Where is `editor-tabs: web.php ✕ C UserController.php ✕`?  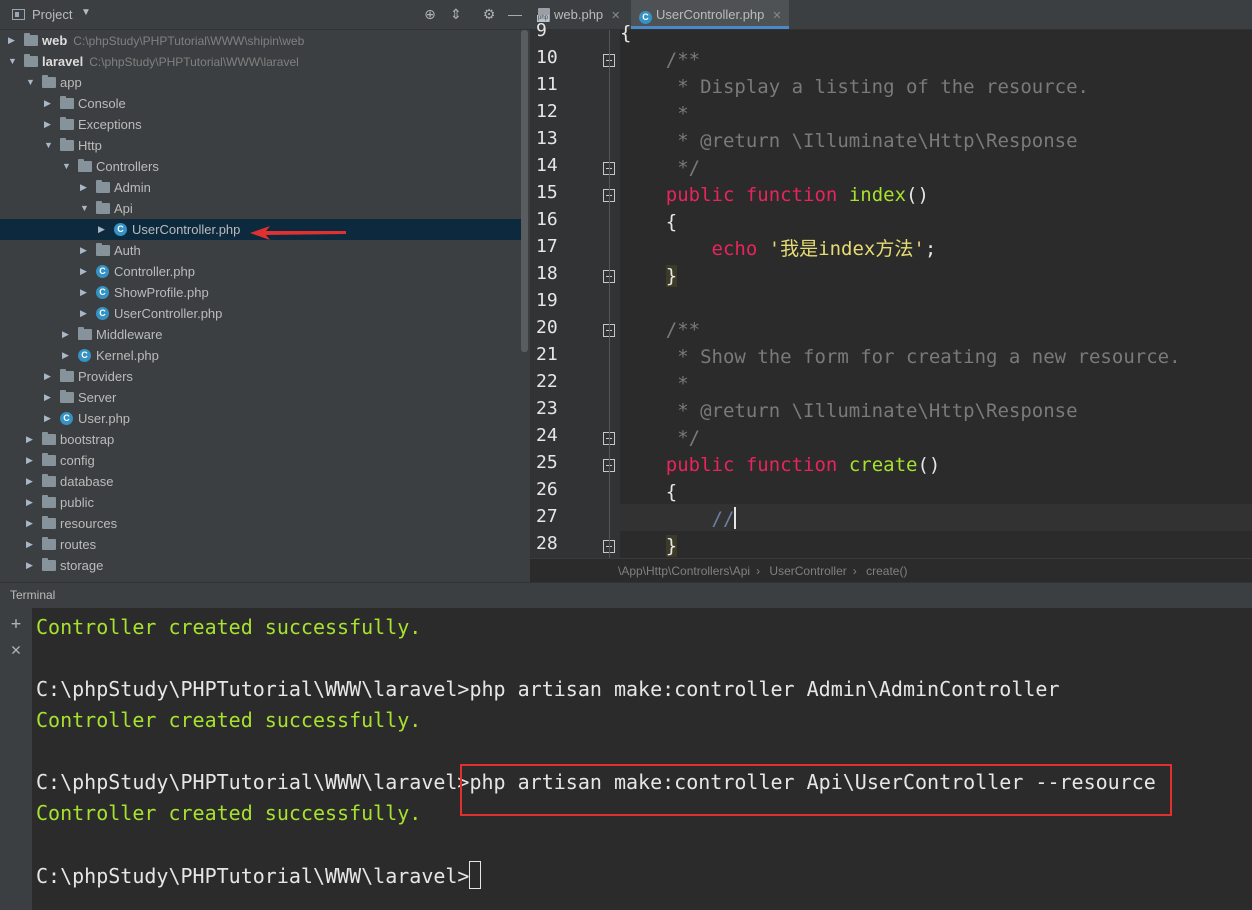 editor-tabs: web.php ✕ C UserController.php ✕ is located at coordinates (891, 15).